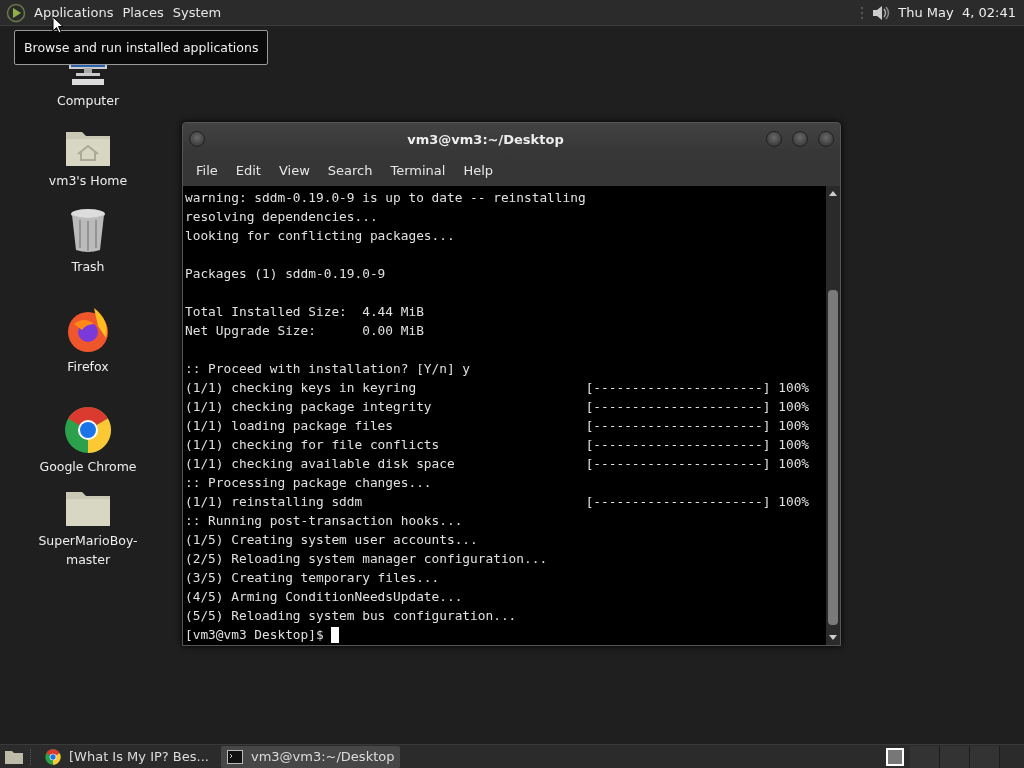  What do you see at coordinates (88, 366) in the screenshot?
I see `desktop-icon-label: Firefox` at bounding box center [88, 366].